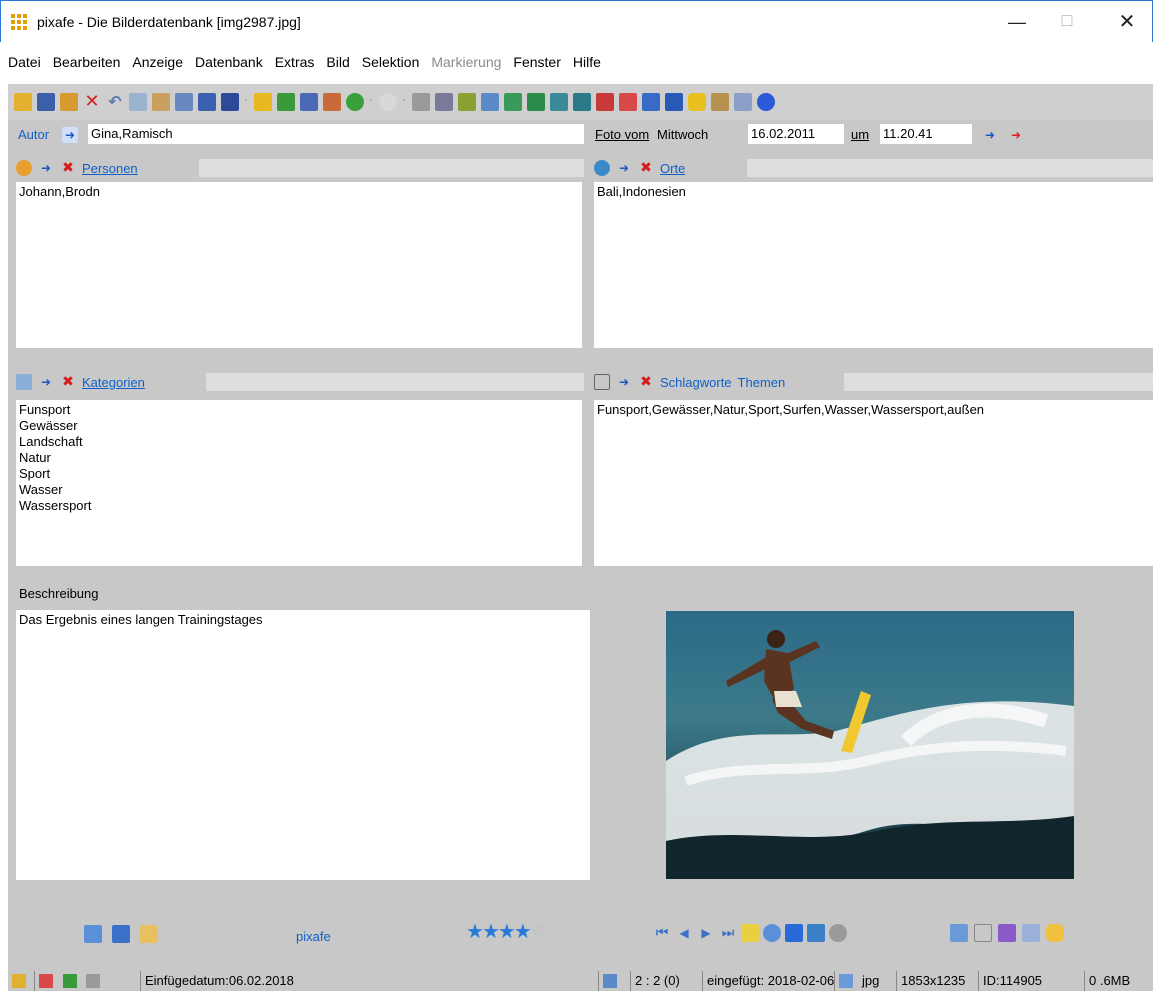  I want to click on back-icon, so click(355, 102).